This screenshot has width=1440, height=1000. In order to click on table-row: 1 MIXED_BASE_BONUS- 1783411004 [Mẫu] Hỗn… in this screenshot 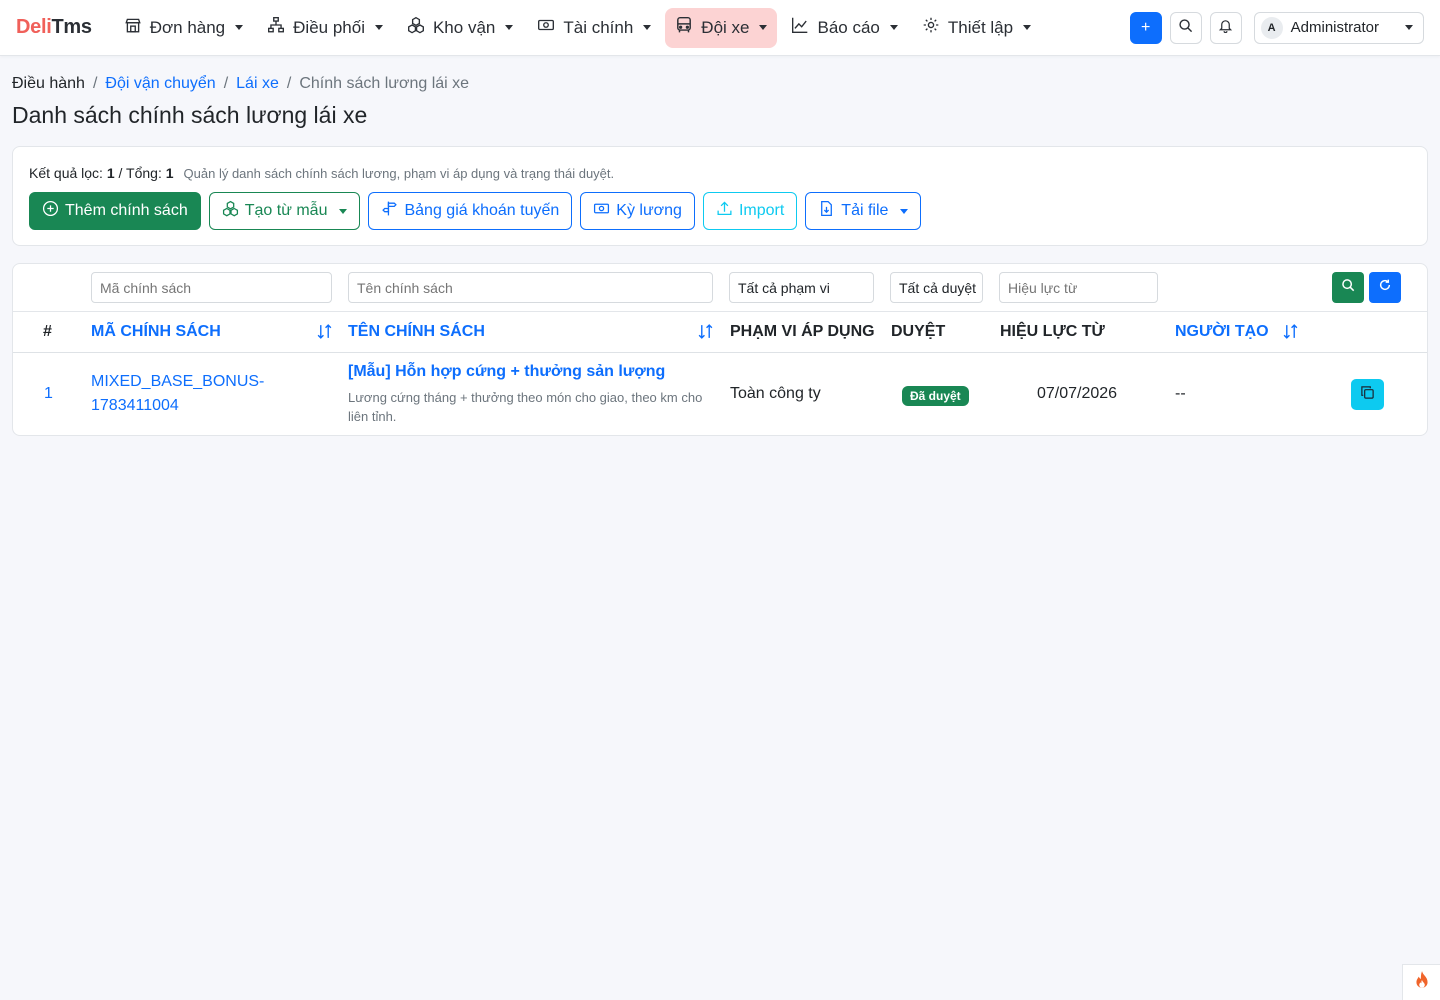, I will do `click(720, 394)`.